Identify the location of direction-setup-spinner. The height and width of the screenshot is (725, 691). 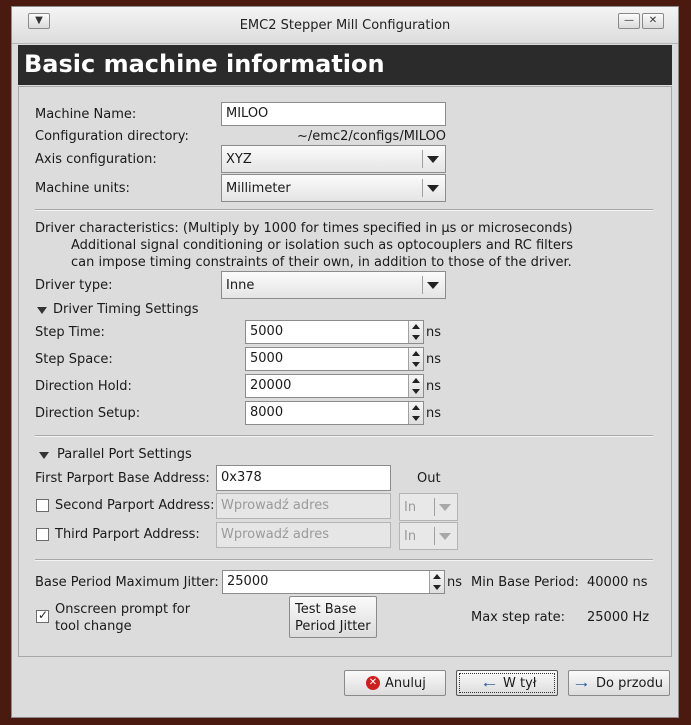
(415, 413).